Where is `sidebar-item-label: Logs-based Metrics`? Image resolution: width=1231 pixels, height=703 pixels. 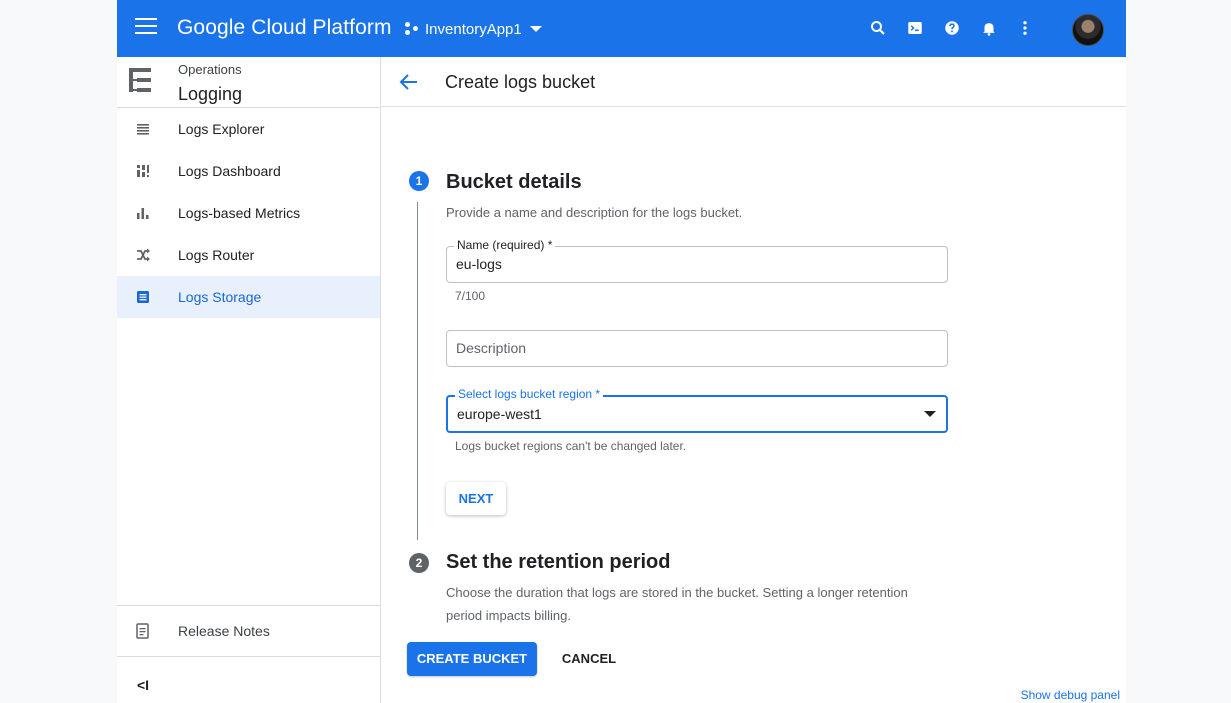
sidebar-item-label: Logs-based Metrics is located at coordinates (239, 213).